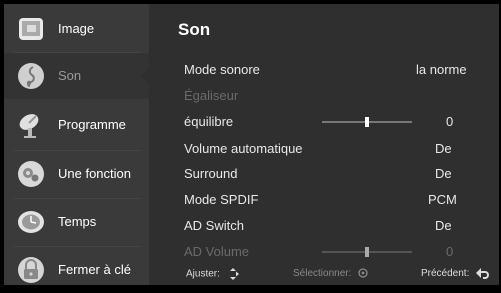 Image resolution: width=501 pixels, height=293 pixels. Describe the element at coordinates (31, 270) in the screenshot. I see `lock-icon` at that location.